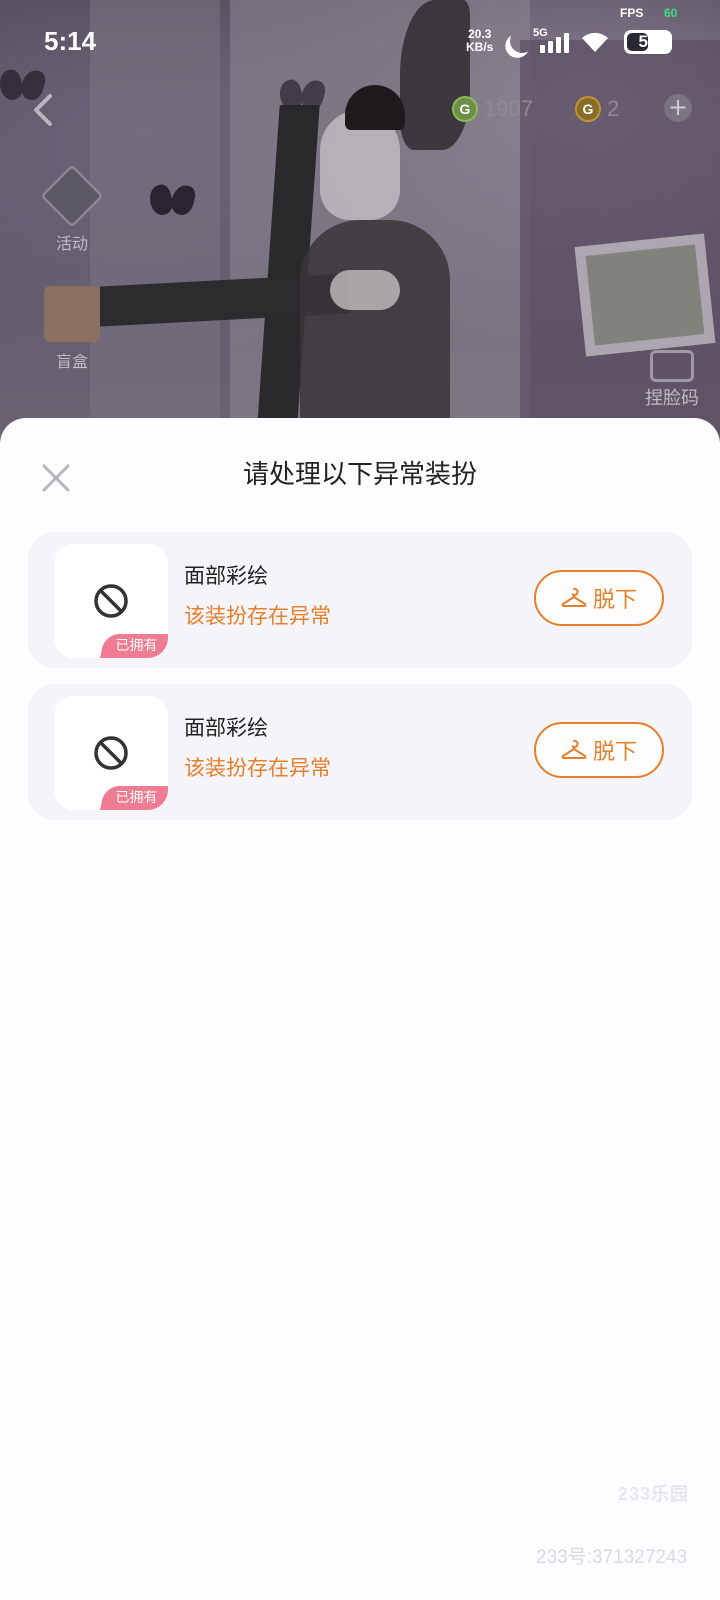  Describe the element at coordinates (671, 13) in the screenshot. I see `fps-value: 60` at that location.